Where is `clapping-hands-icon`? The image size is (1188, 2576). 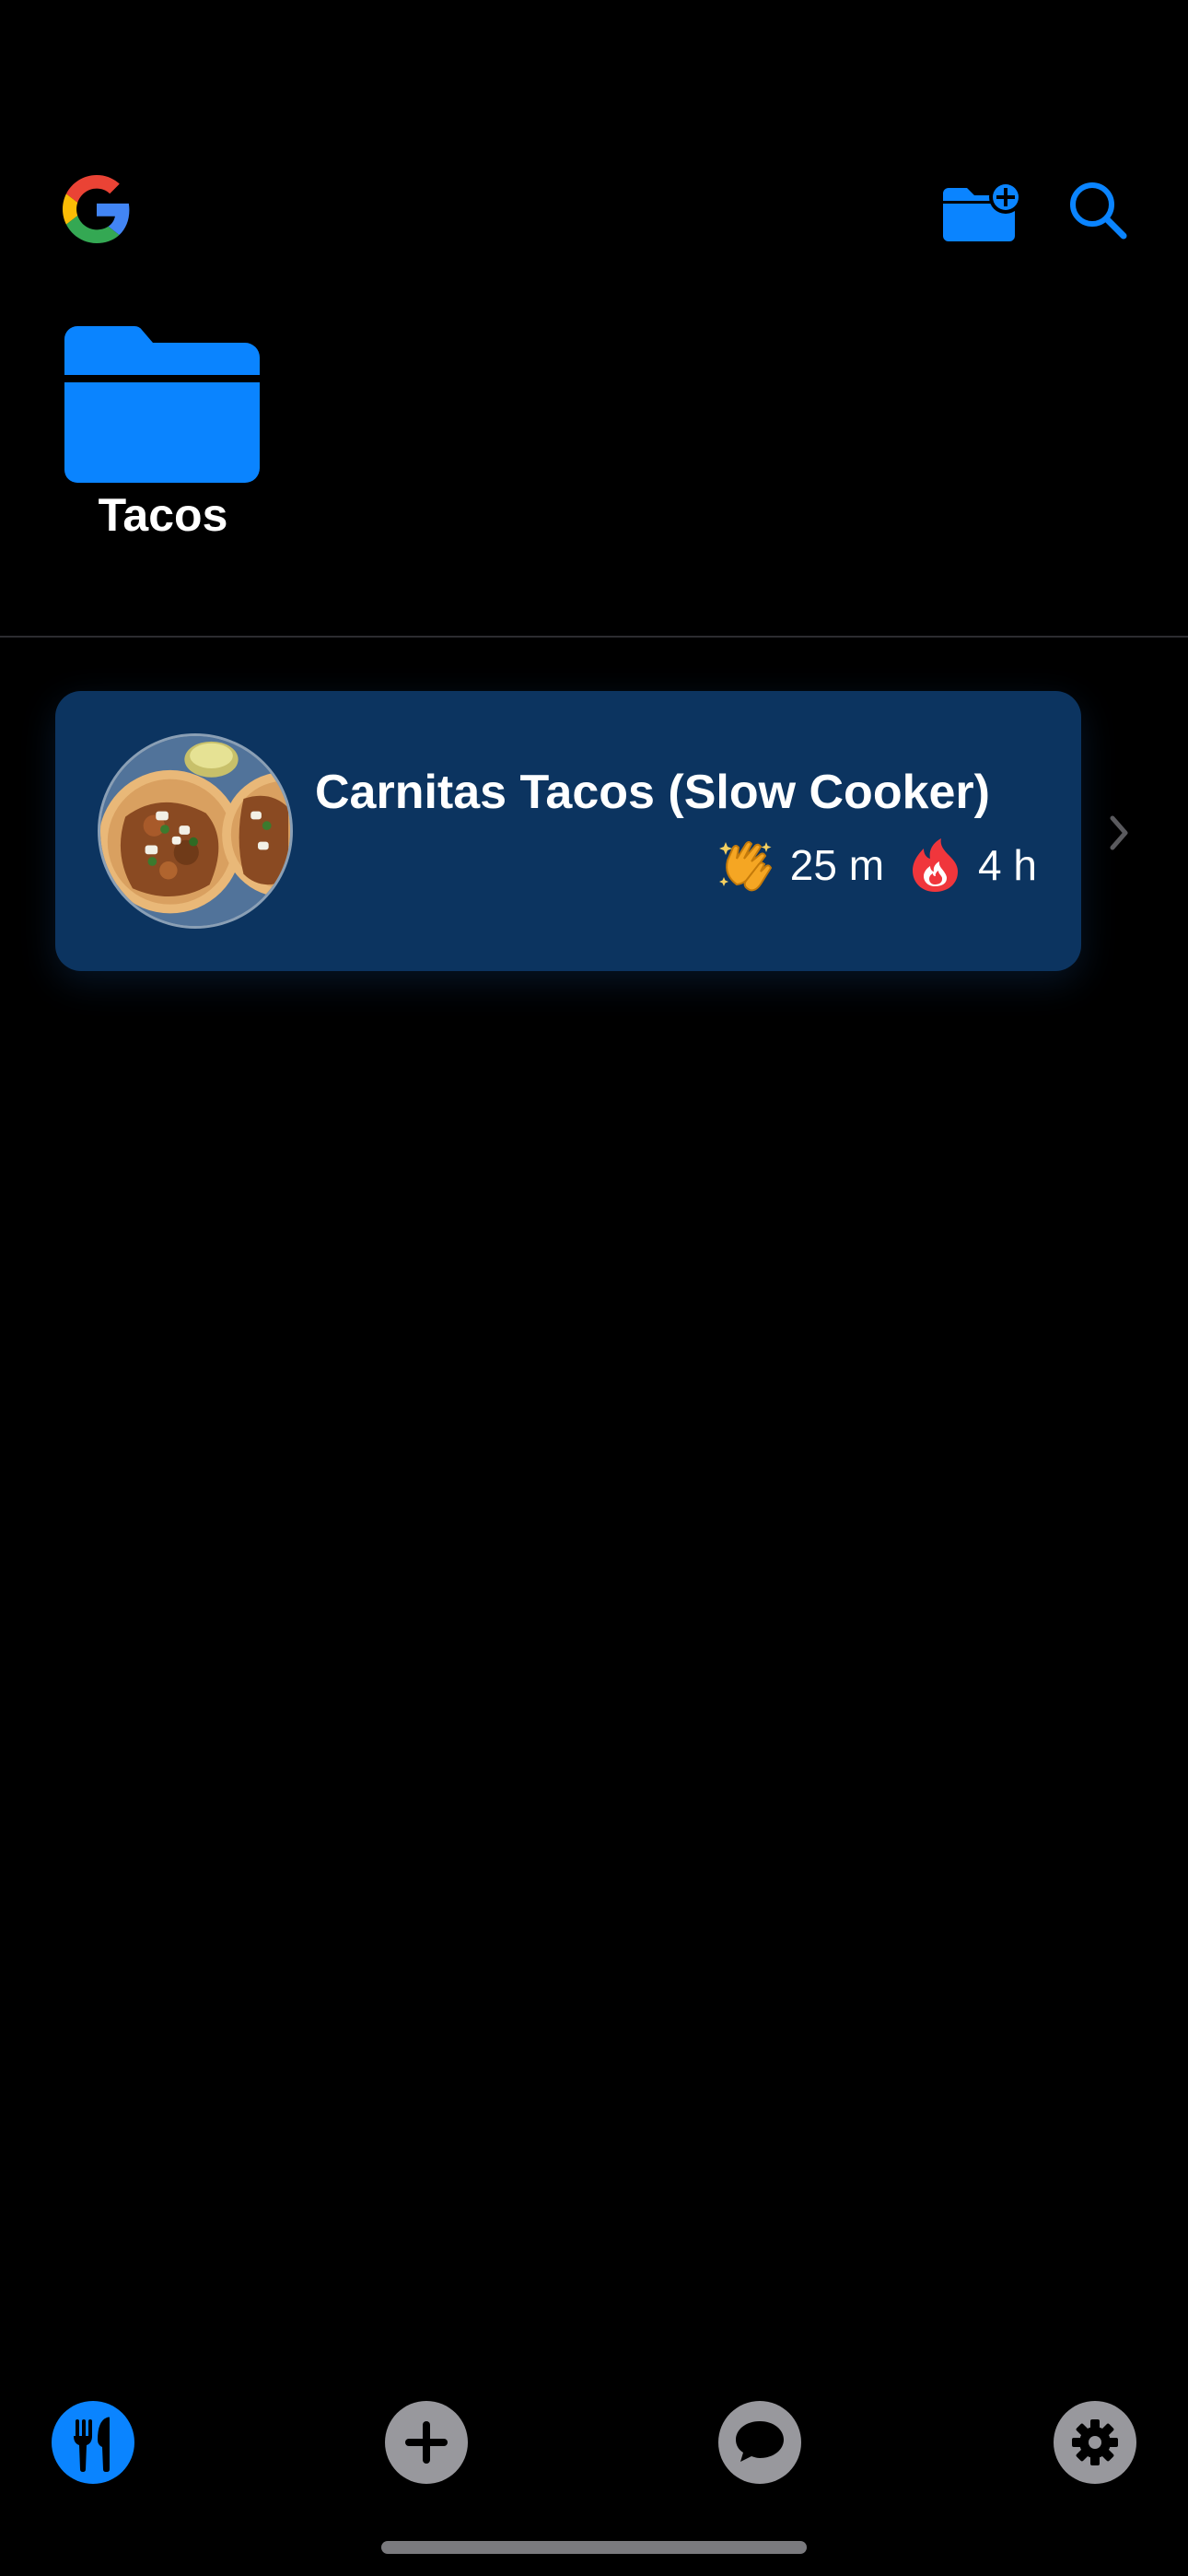
clapping-hands-icon is located at coordinates (745, 866).